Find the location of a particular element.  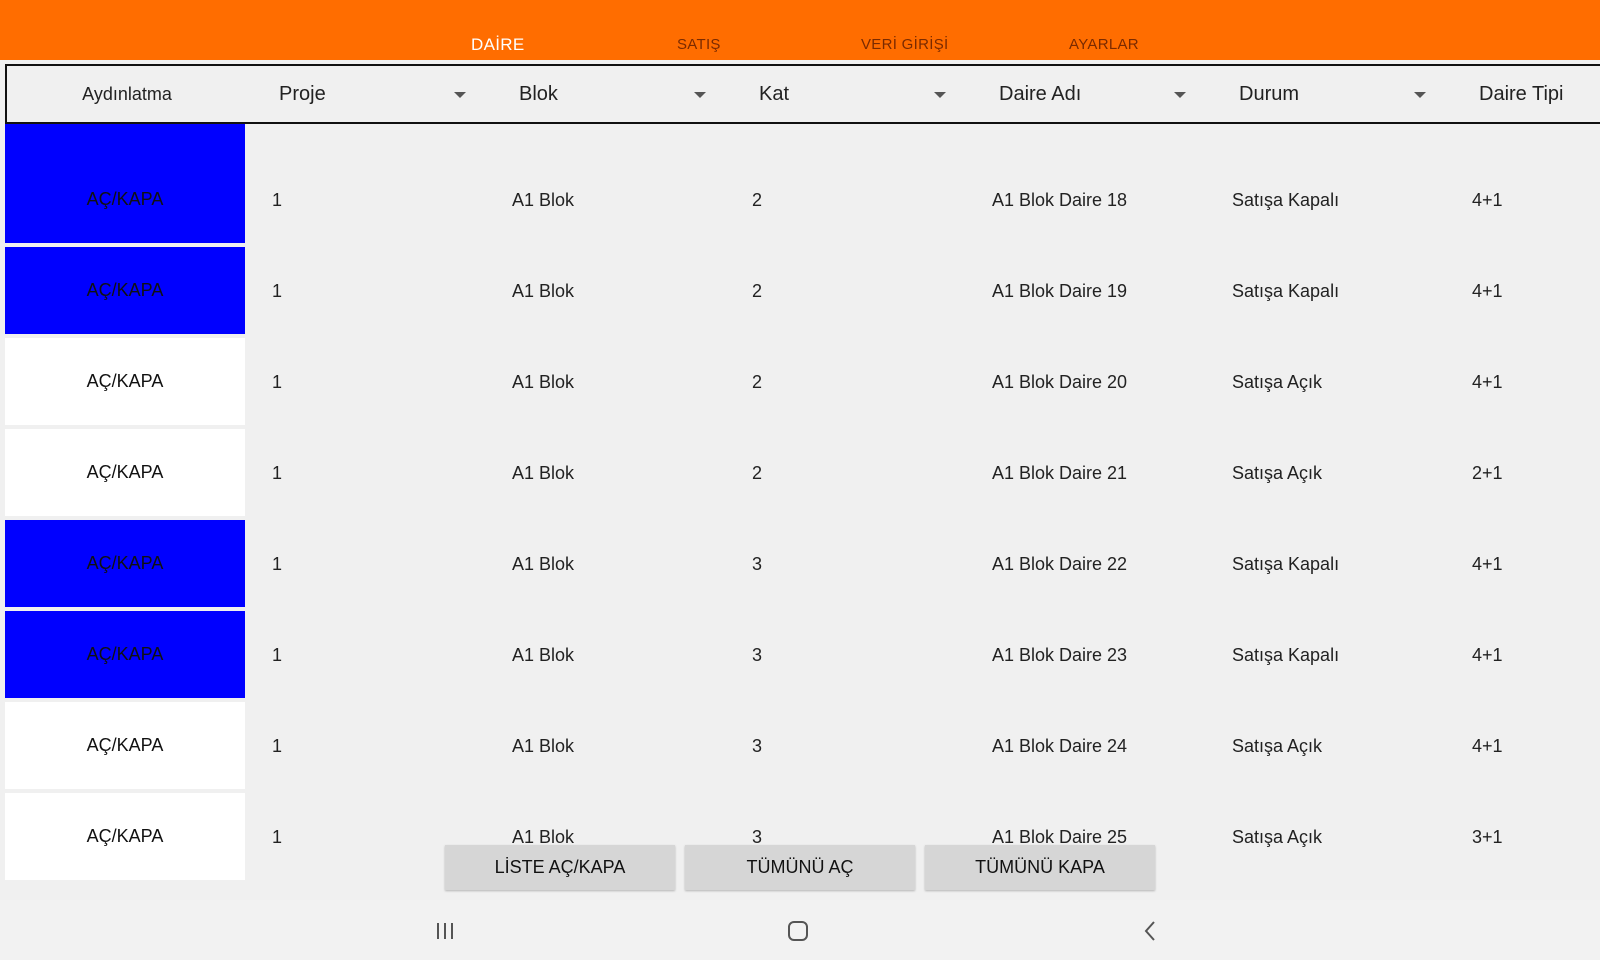

column-header-label: Daire Adı is located at coordinates (1040, 93).